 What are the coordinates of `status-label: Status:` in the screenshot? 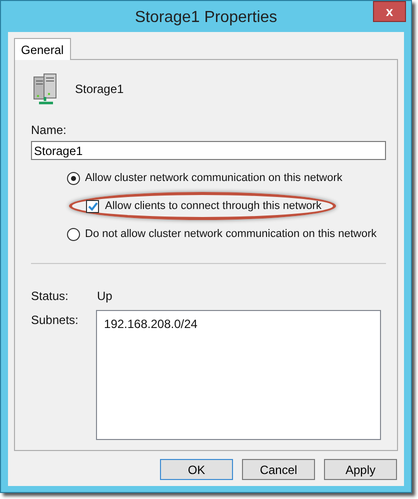 It's located at (50, 296).